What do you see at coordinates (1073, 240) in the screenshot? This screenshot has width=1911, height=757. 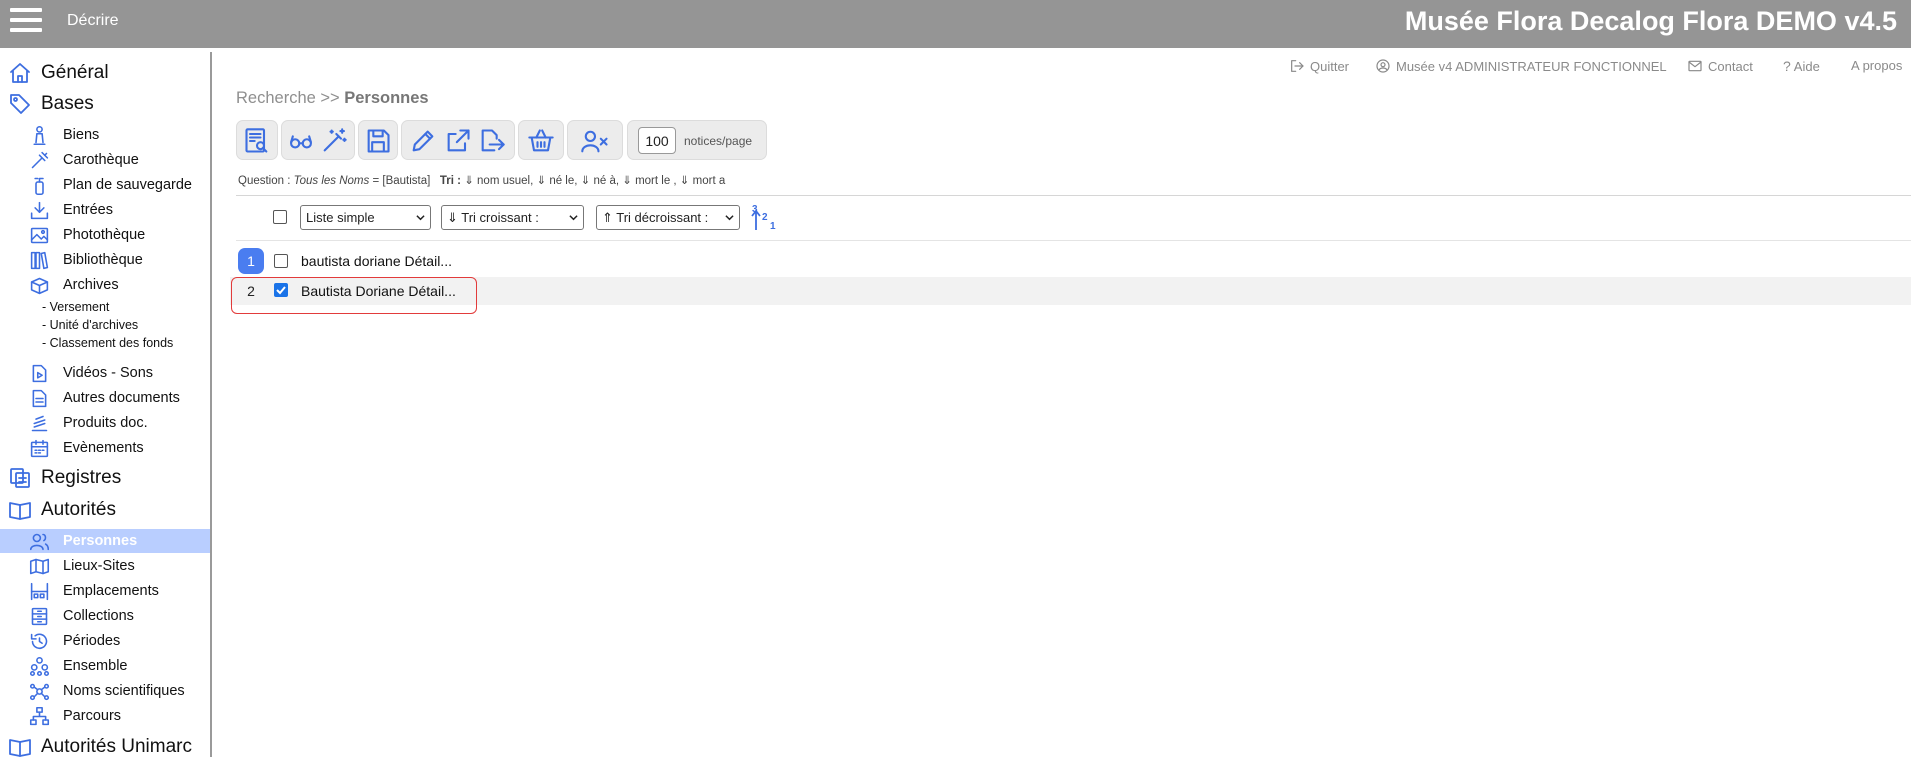 I see `divider` at bounding box center [1073, 240].